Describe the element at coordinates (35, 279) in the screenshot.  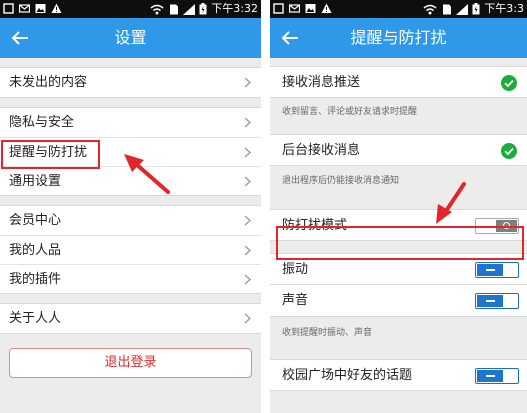
I see `menu-item-label: 我的插件` at that location.